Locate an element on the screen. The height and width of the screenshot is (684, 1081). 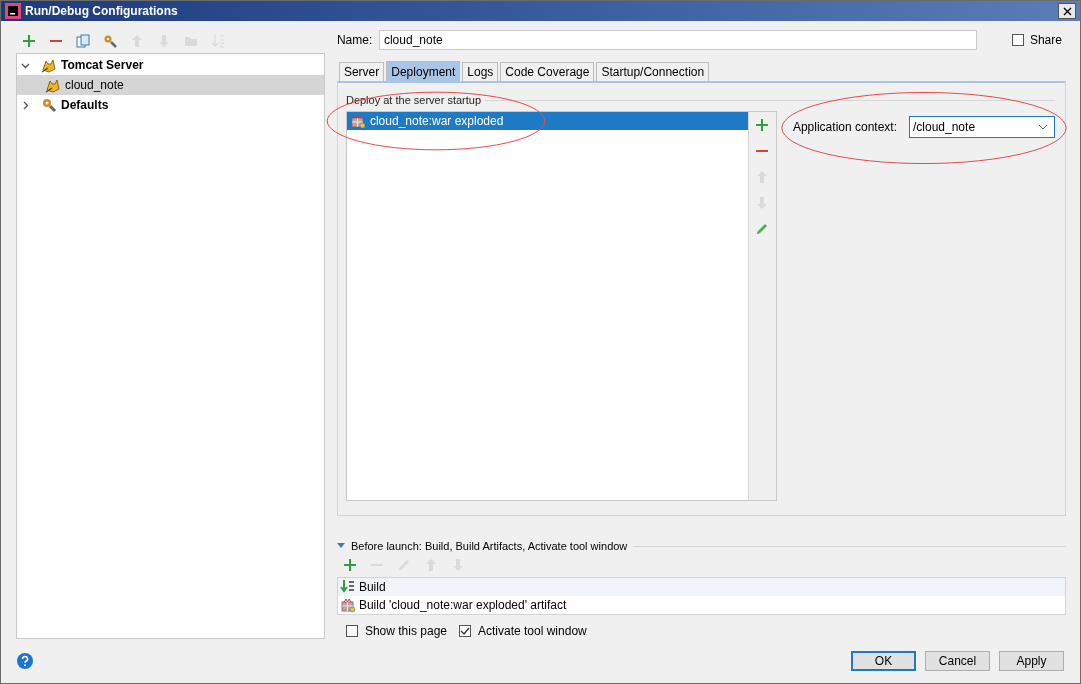
dialog-button: Apply is located at coordinates (1031, 661).